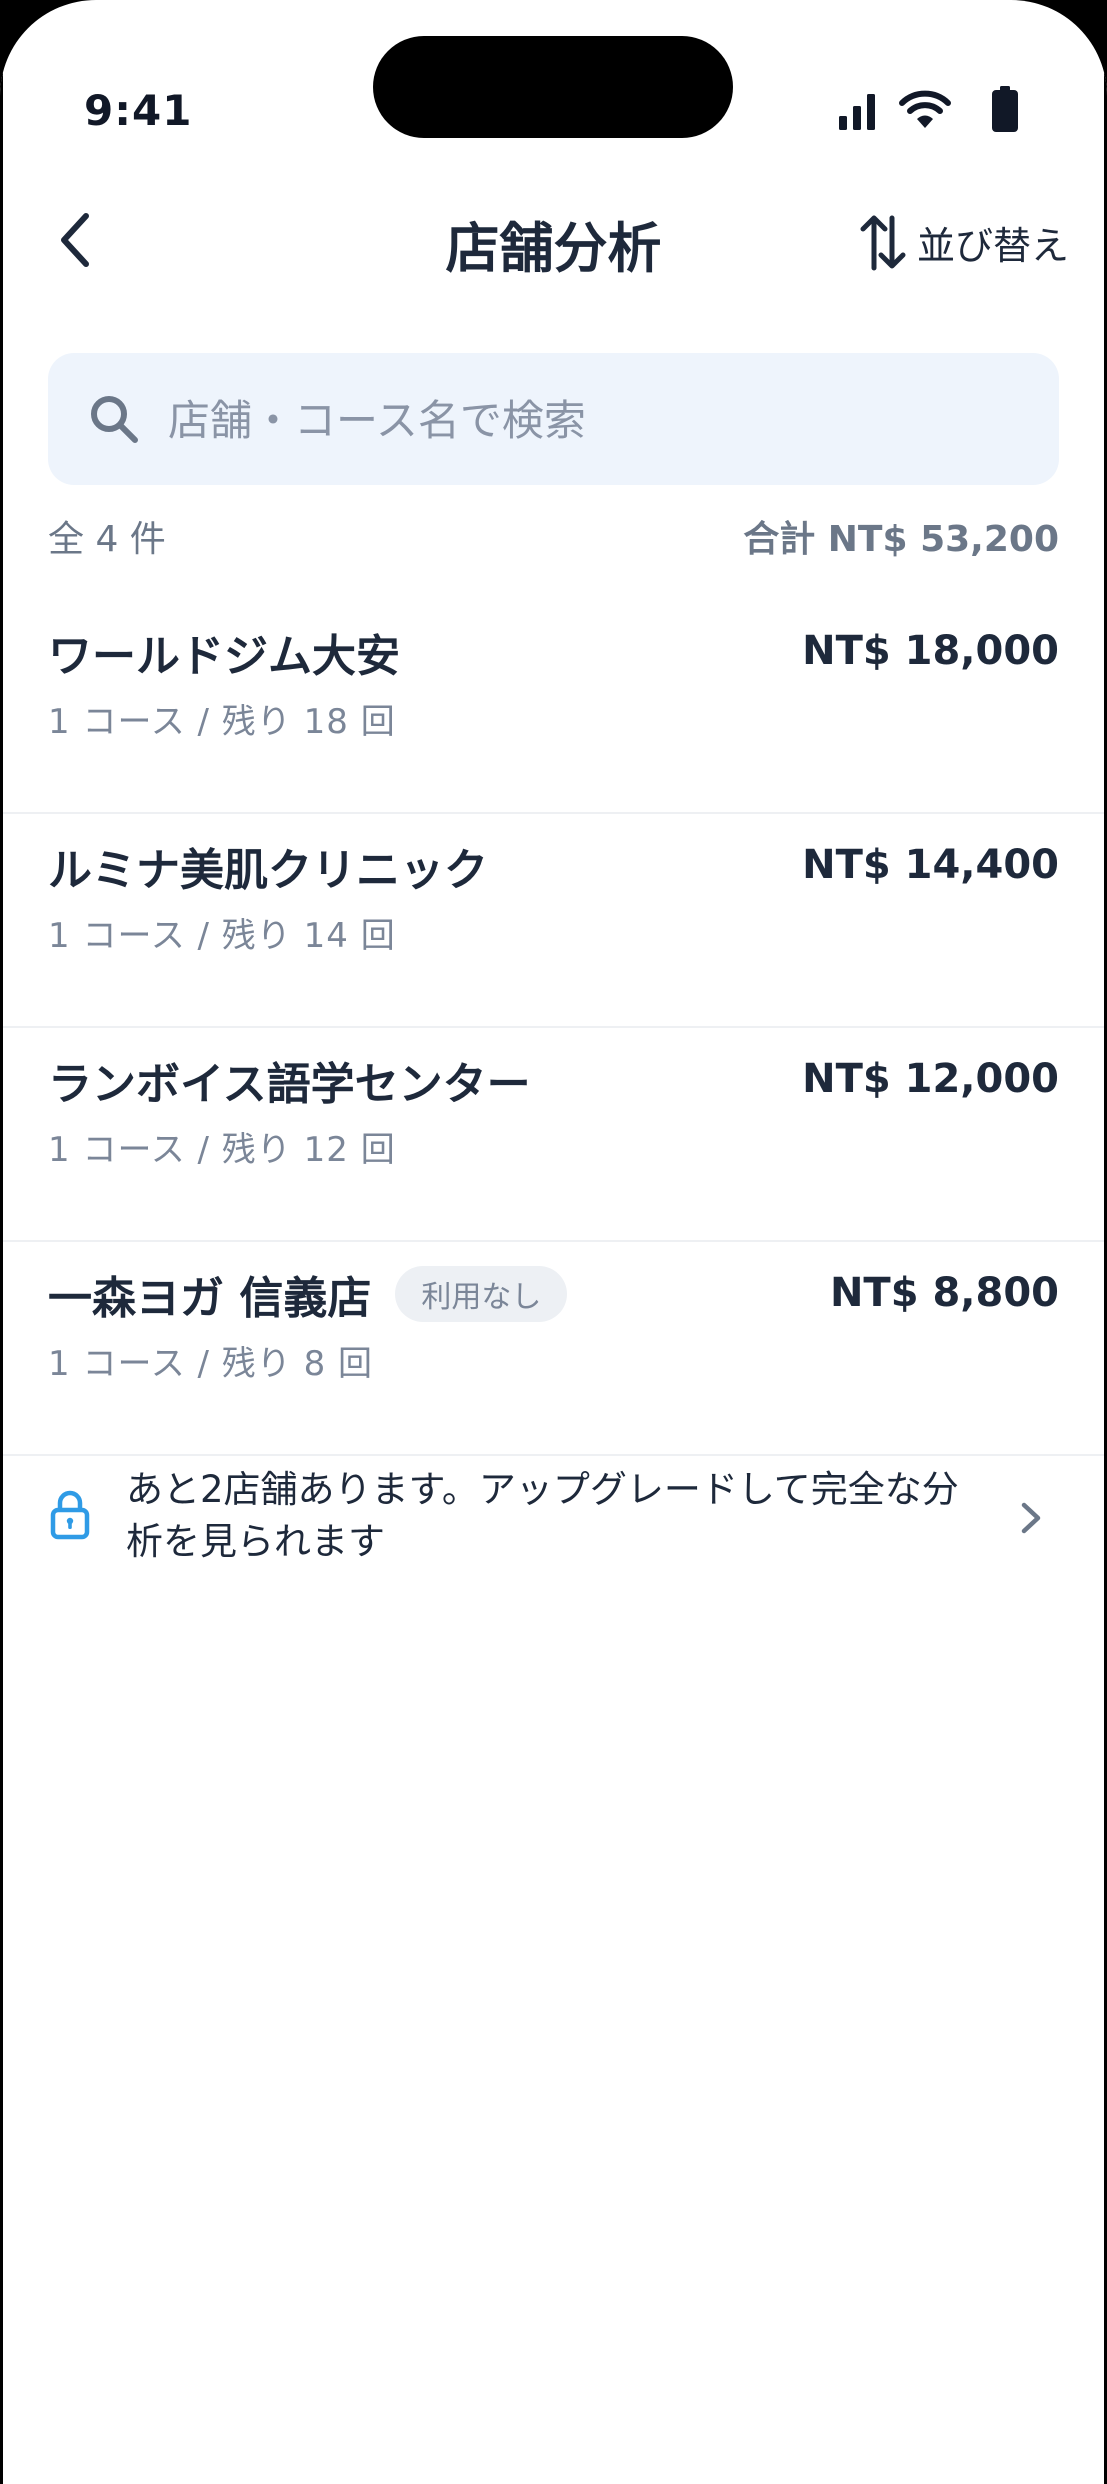 The height and width of the screenshot is (2484, 1107). What do you see at coordinates (553, 538) in the screenshot?
I see `summary-bar: 全 4 件 合計 NT$ 53,200` at bounding box center [553, 538].